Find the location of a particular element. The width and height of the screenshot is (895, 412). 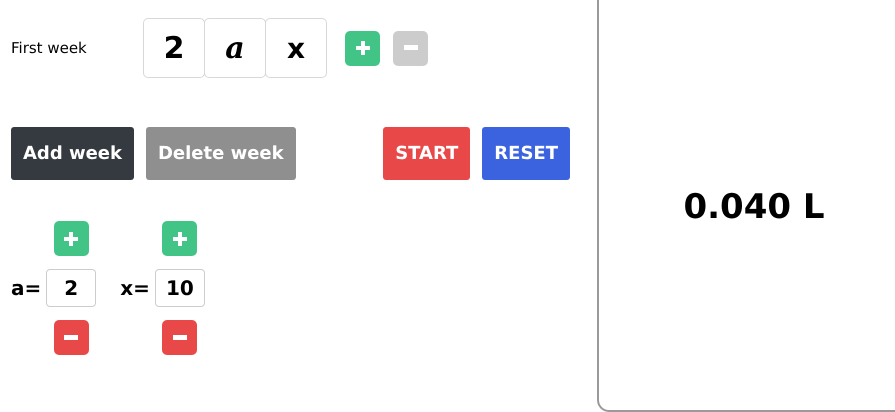

term-tile: x is located at coordinates (296, 48).